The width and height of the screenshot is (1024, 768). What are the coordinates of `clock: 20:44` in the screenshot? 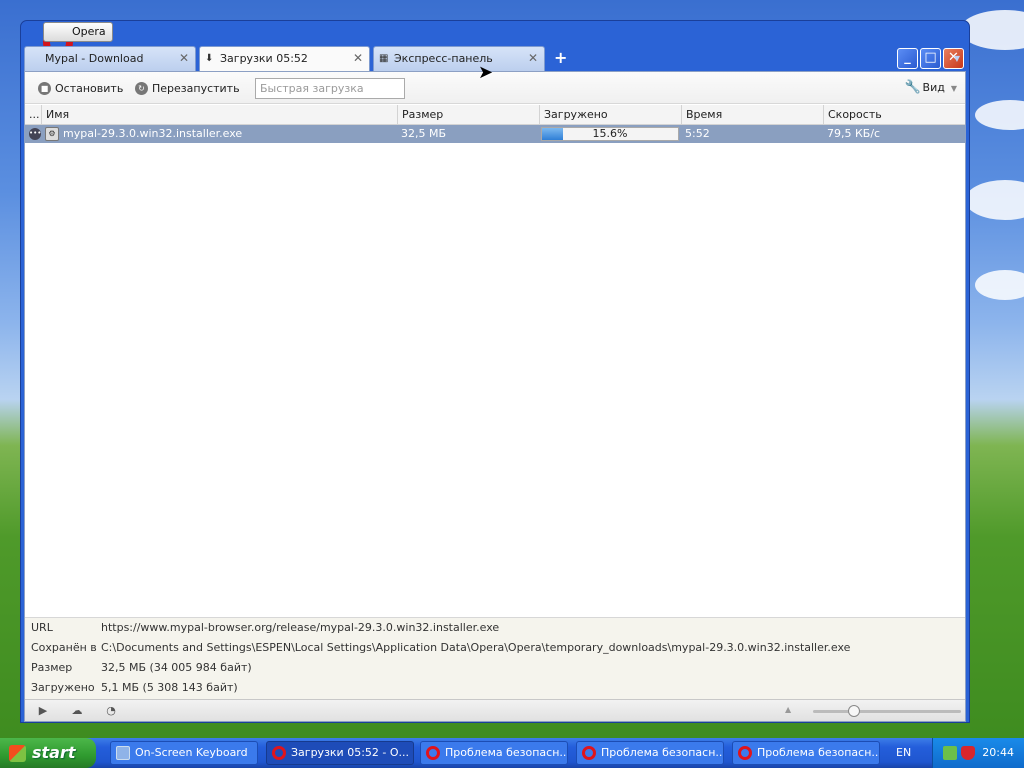 It's located at (998, 752).